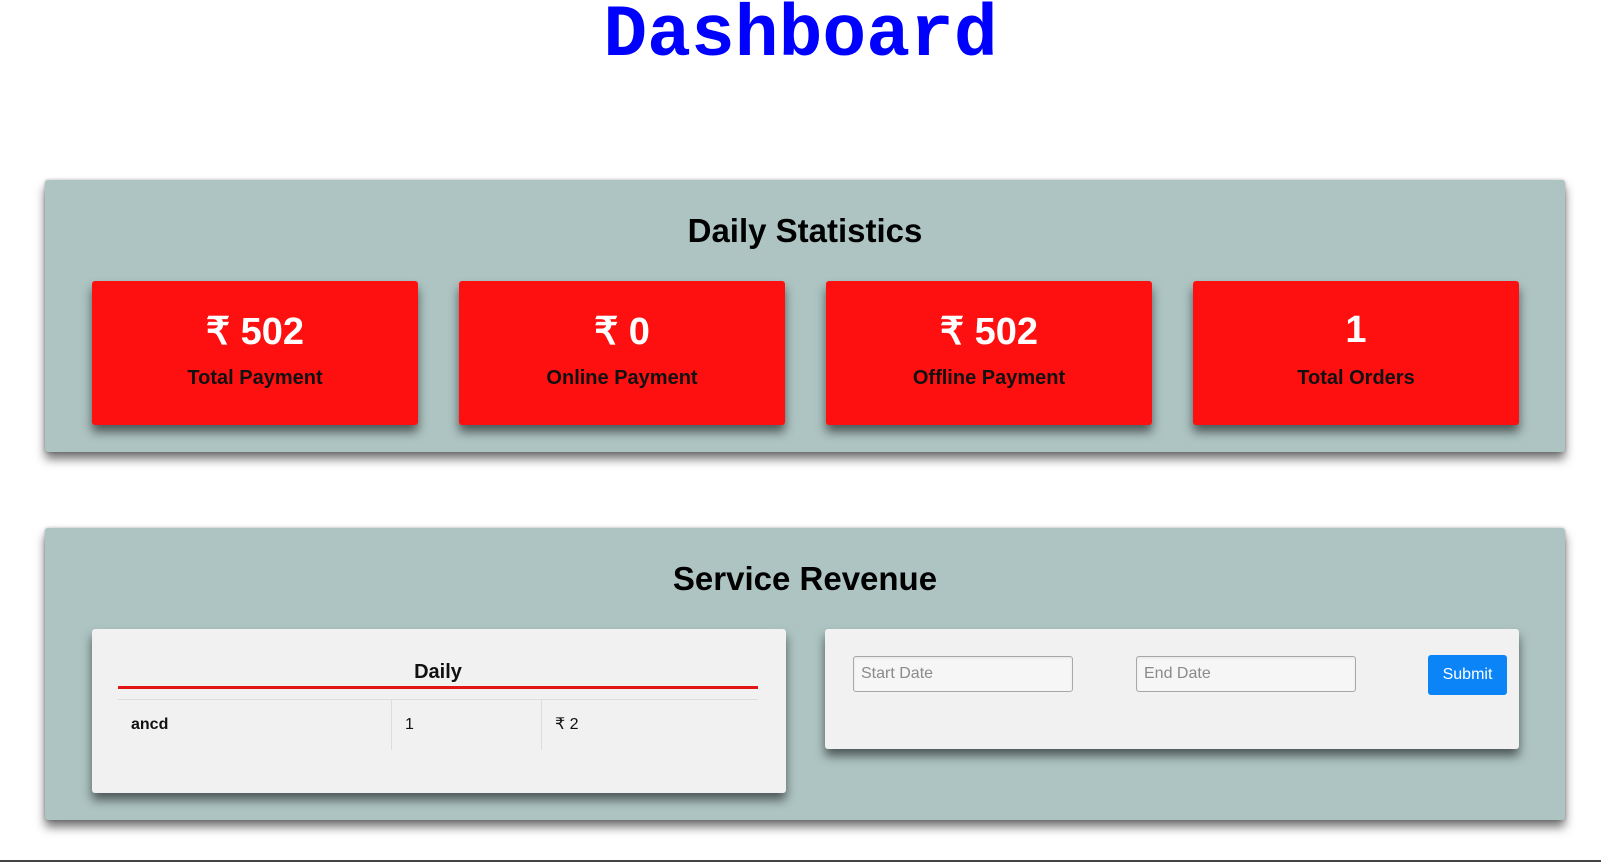 This screenshot has height=862, width=1601. I want to click on total-orders-card: 1 Total Orders, so click(1356, 353).